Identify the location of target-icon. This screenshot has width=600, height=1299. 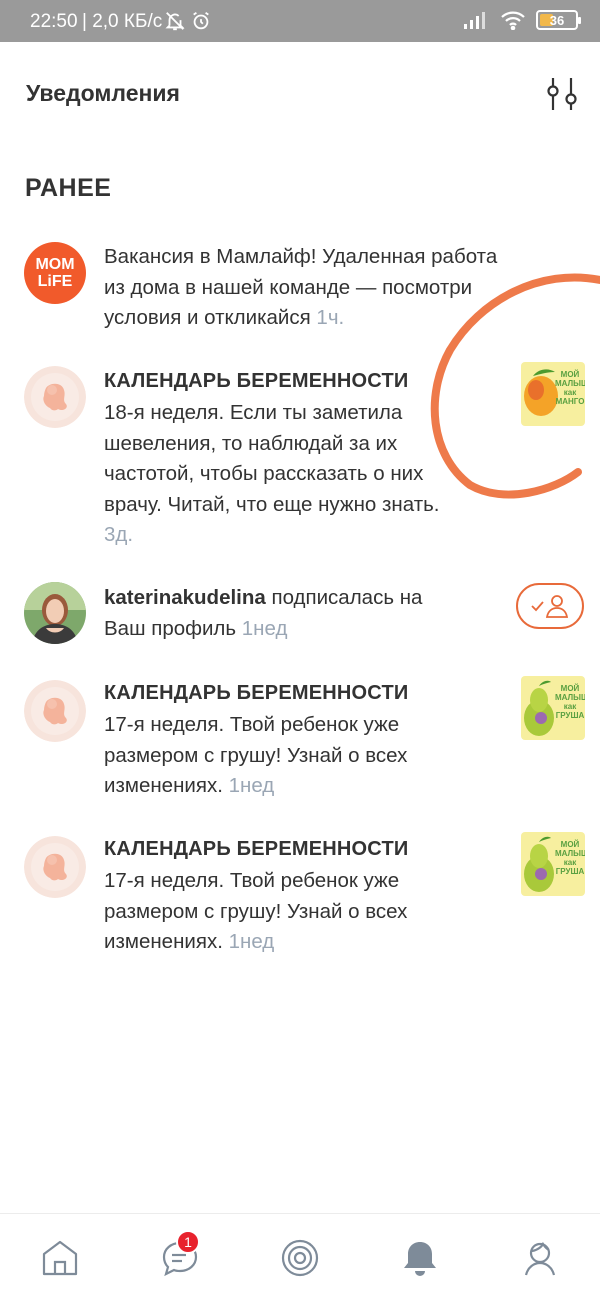
(300, 1258).